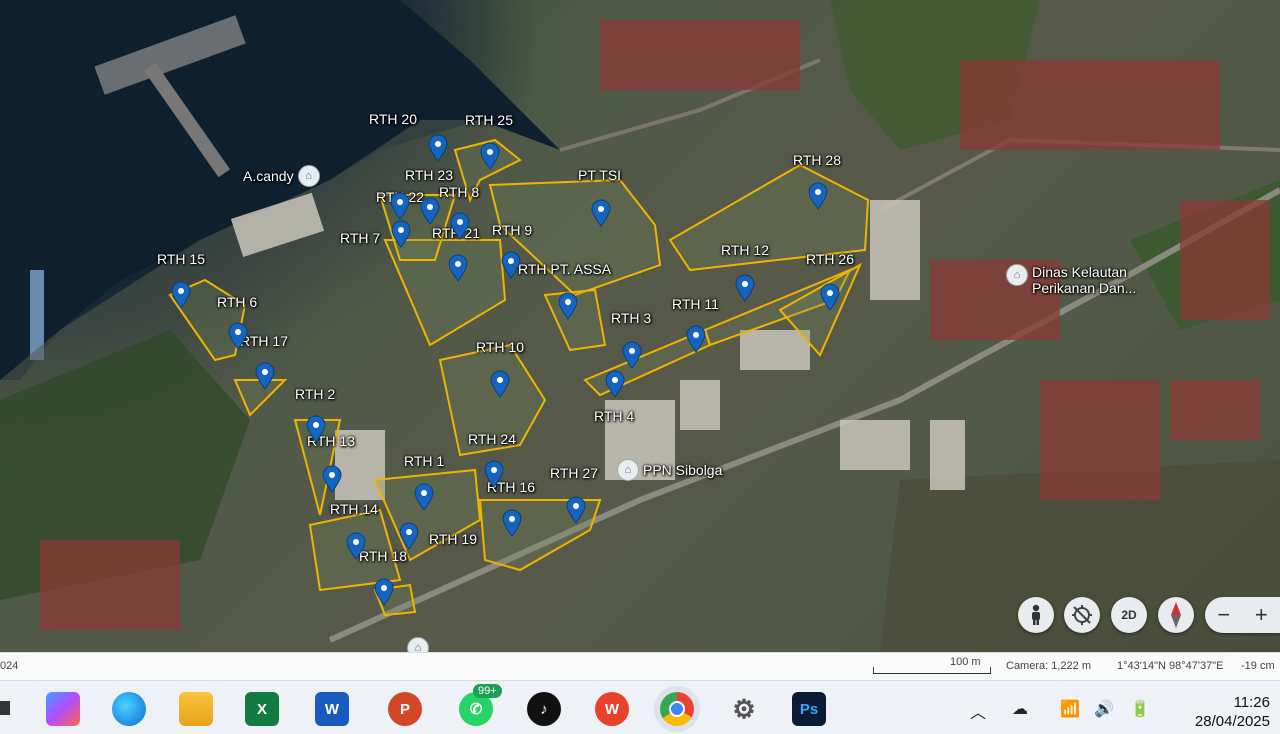 Image resolution: width=1280 pixels, height=734 pixels. Describe the element at coordinates (453, 539) in the screenshot. I see `area-label-rth-19: RTH 19` at that location.